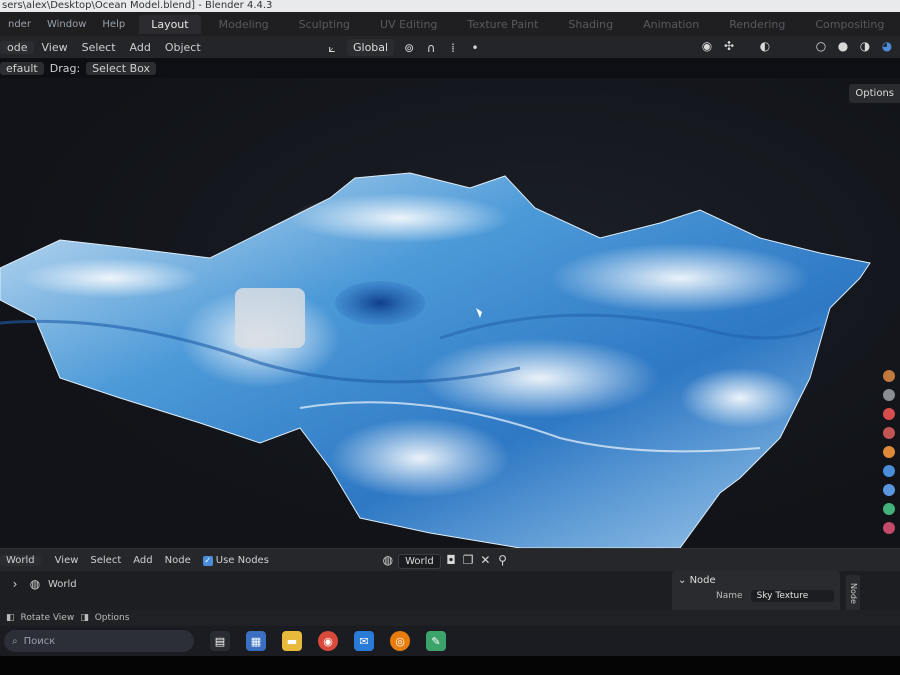  What do you see at coordinates (99, 47) in the screenshot?
I see `menu-select: Select` at bounding box center [99, 47].